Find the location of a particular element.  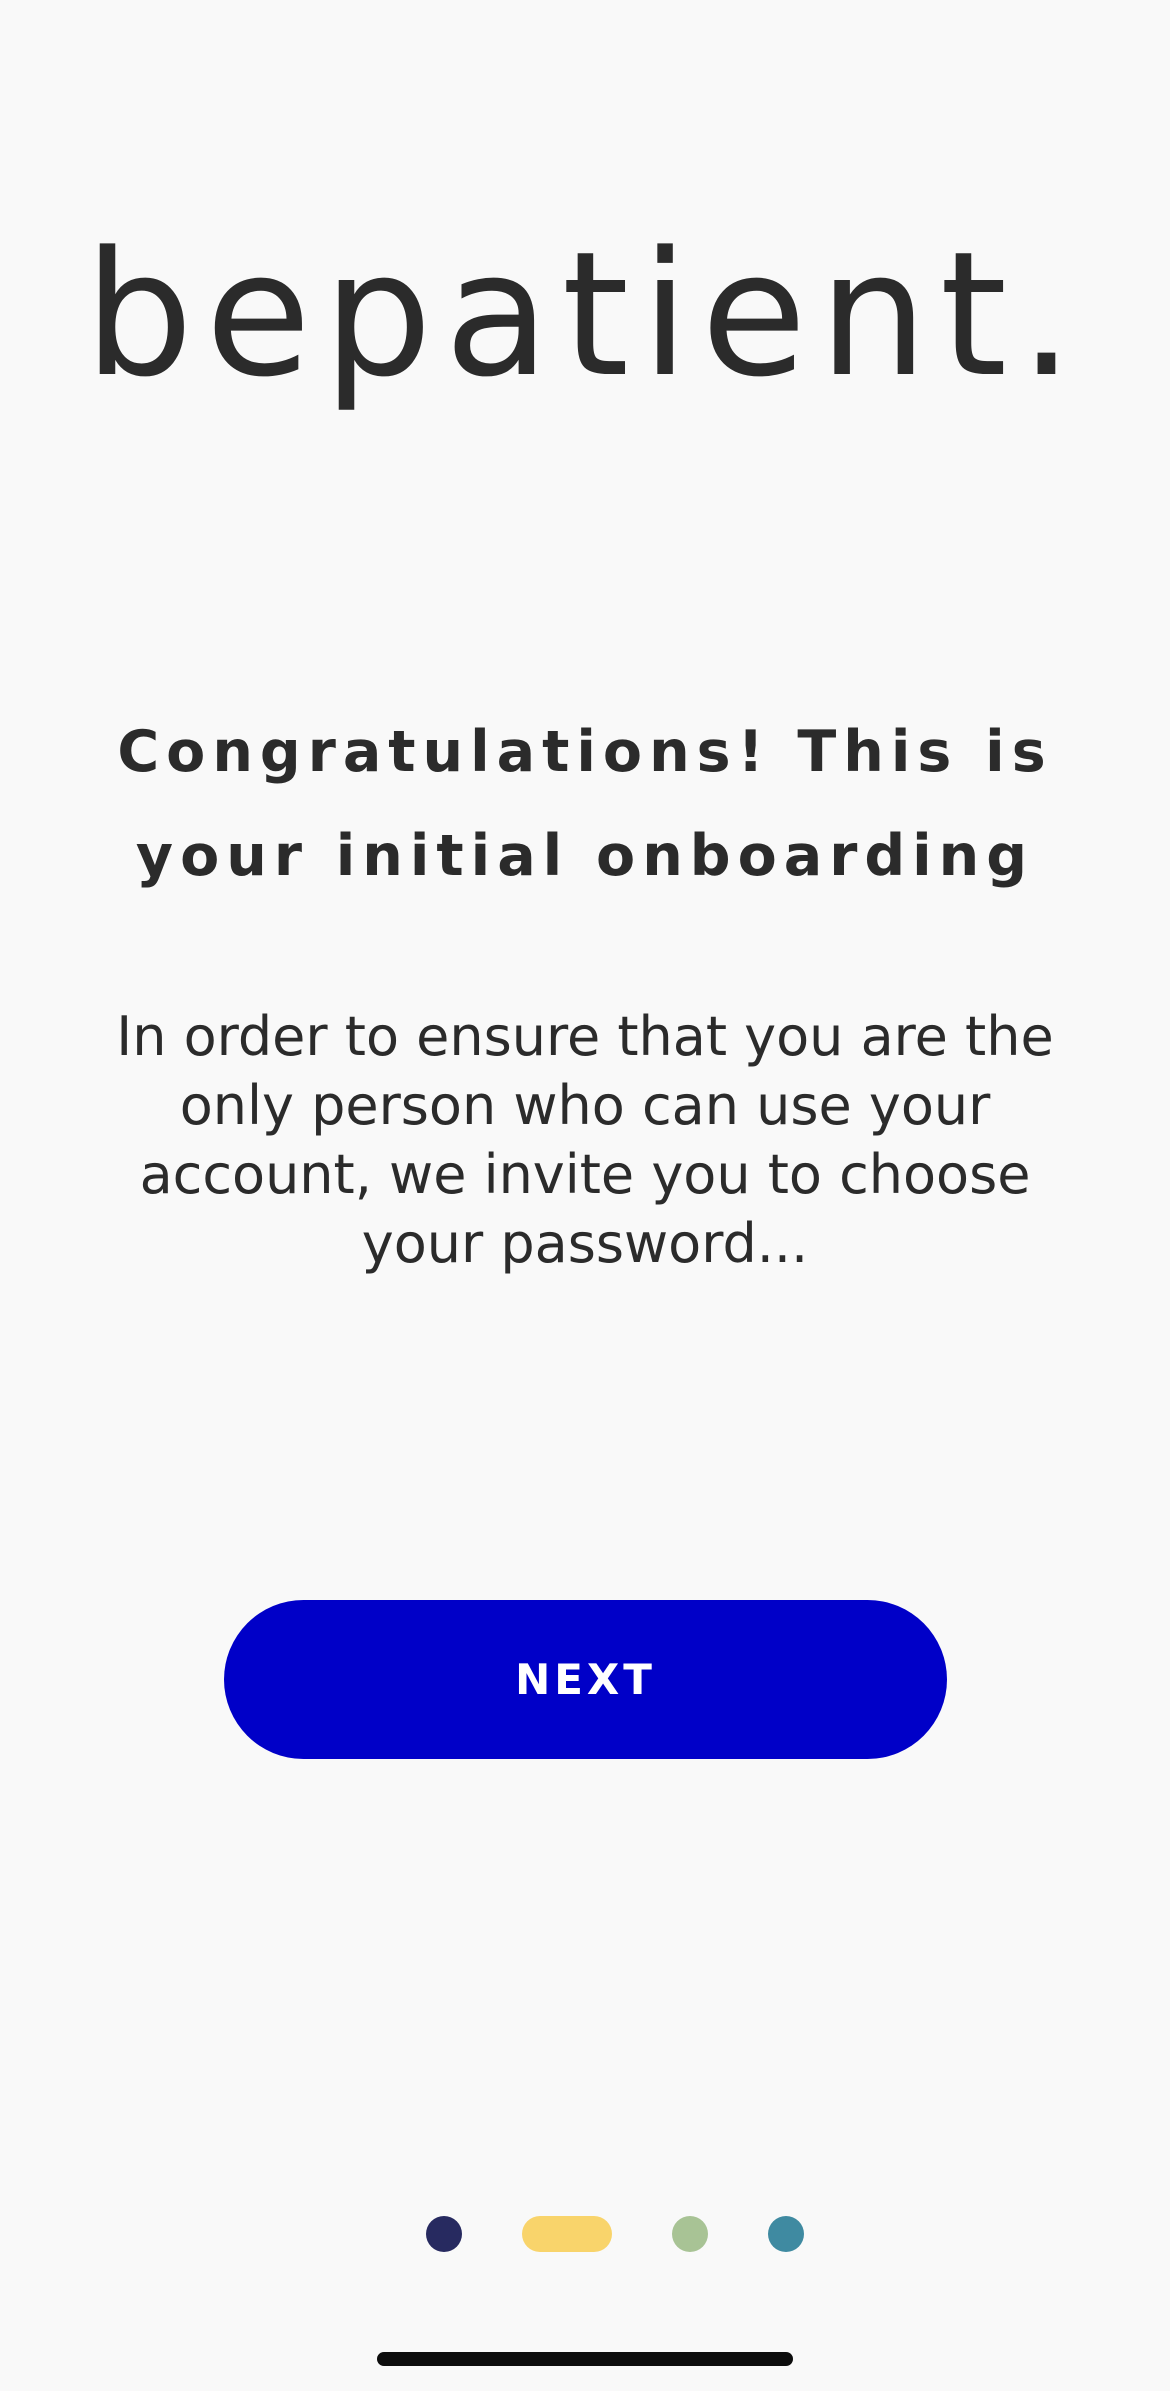

page-indicator is located at coordinates (585, 2234).